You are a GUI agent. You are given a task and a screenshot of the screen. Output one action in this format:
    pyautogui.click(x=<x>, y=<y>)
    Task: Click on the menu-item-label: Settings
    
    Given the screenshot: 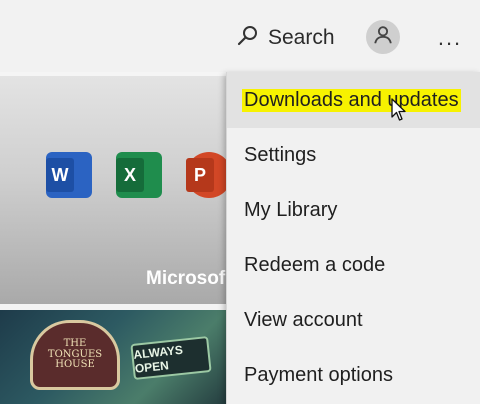 What is the action you would take?
    pyautogui.click(x=280, y=155)
    